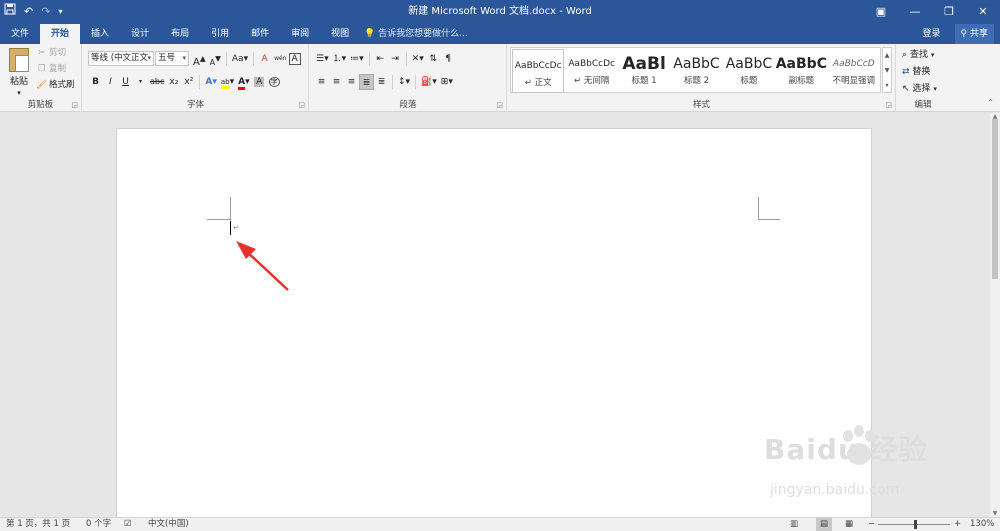 The width and height of the screenshot is (1000, 531). Describe the element at coordinates (871, 524) in the screenshot. I see `zoom-out-button: −` at that location.